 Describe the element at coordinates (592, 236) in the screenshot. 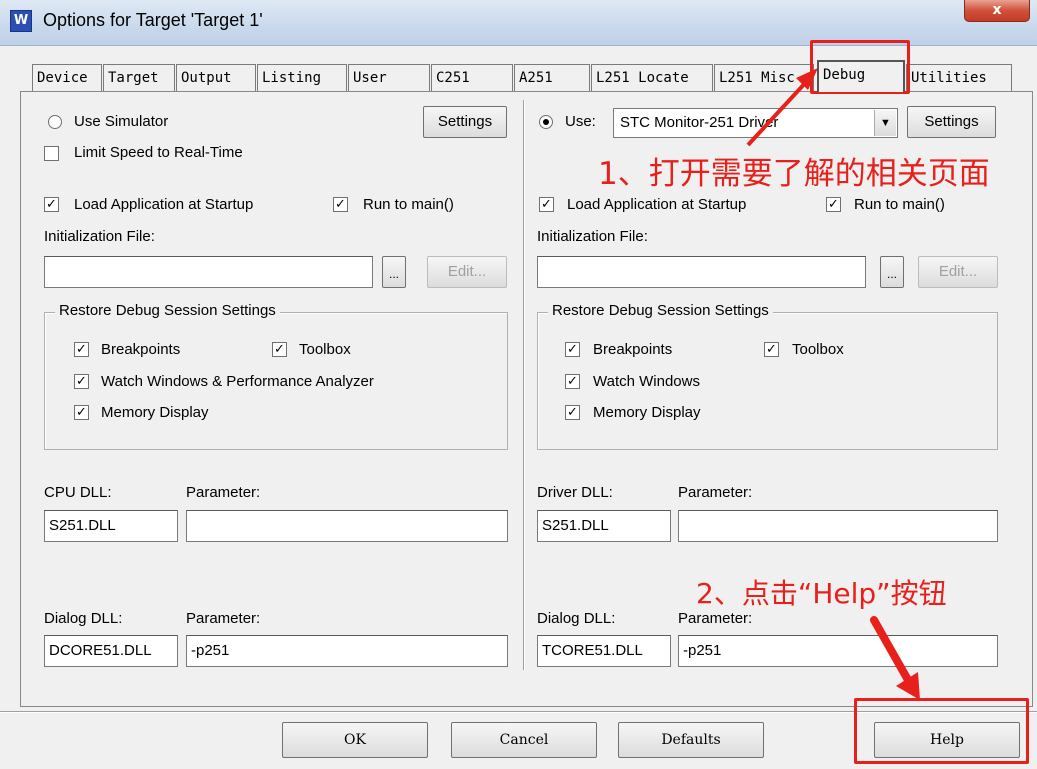

I see `init-file-label-right: Initialization File:` at that location.